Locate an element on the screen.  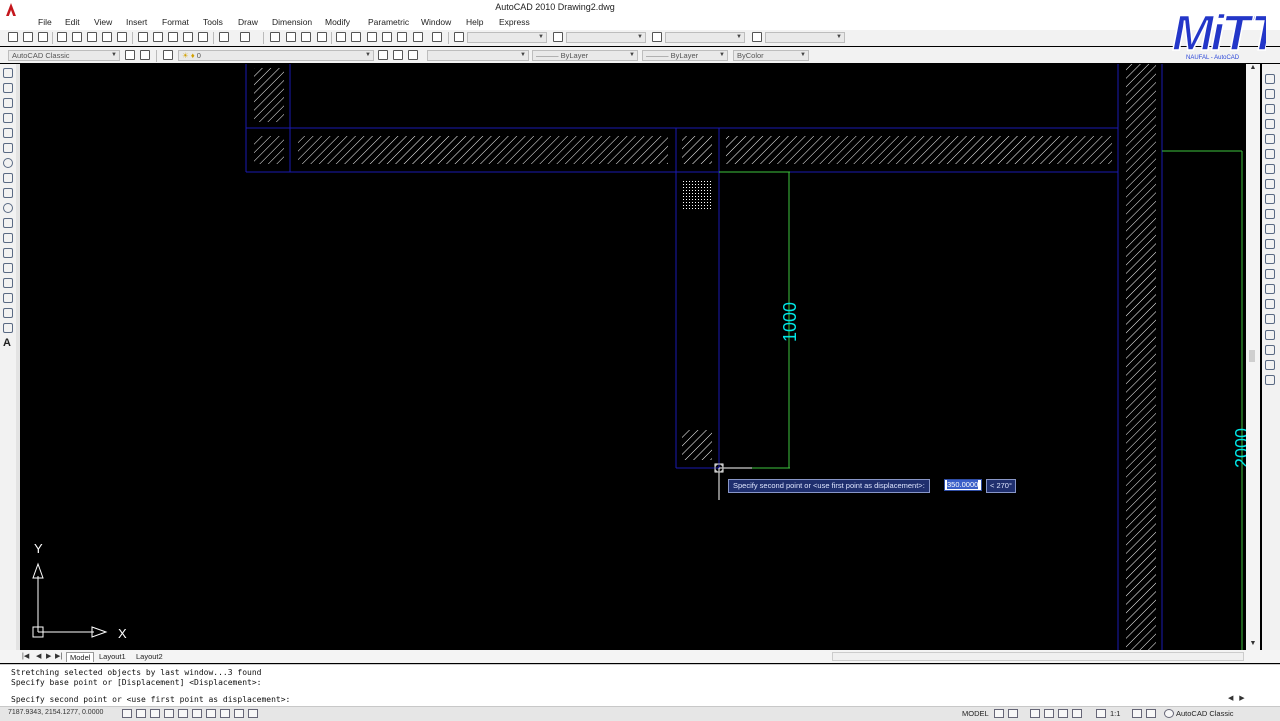
scroll-thumb is located at coordinates (1252, 356).